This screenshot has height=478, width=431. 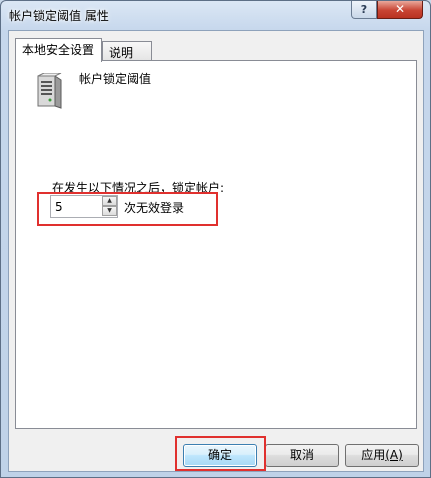 I want to click on close-button: ✕, so click(x=400, y=10).